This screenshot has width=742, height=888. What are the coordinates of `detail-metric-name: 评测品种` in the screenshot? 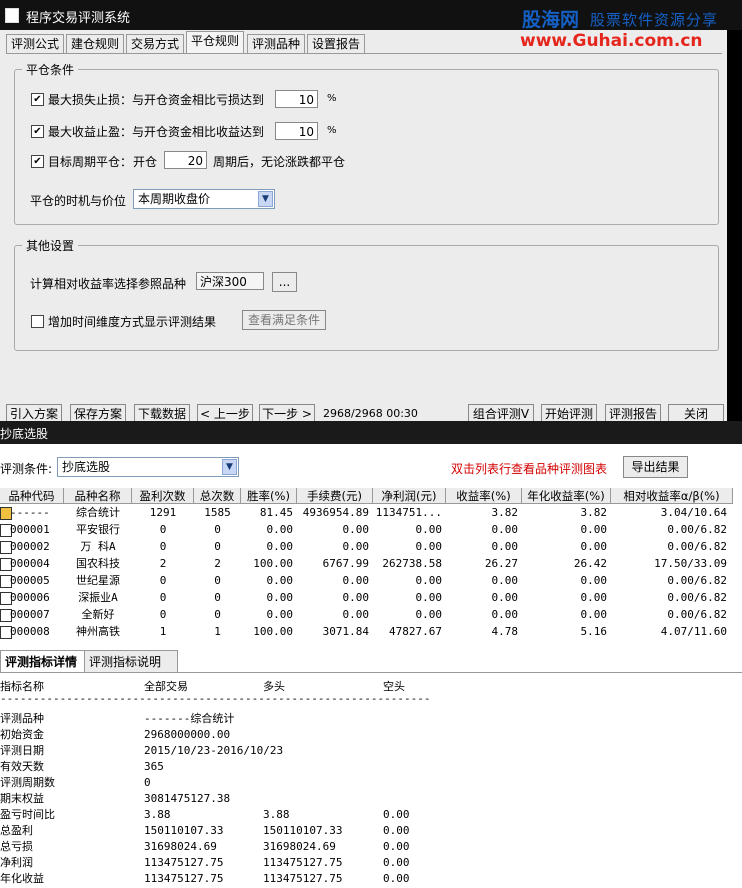 It's located at (22, 718).